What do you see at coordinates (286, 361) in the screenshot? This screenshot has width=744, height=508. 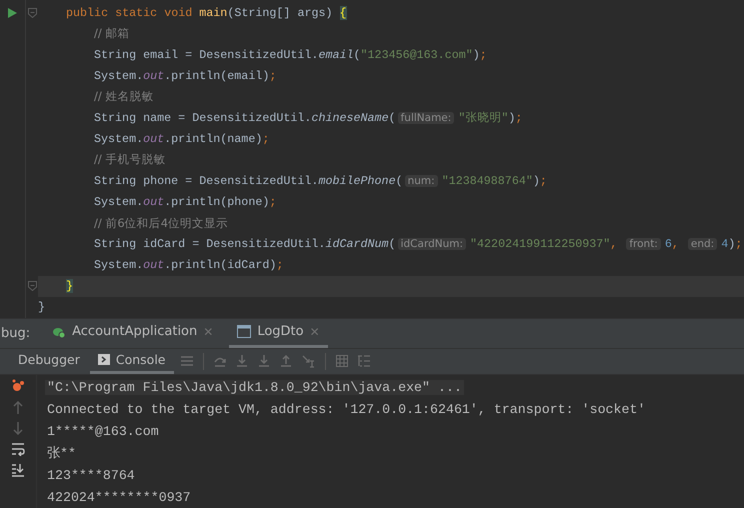 I see `step-out-icon` at bounding box center [286, 361].